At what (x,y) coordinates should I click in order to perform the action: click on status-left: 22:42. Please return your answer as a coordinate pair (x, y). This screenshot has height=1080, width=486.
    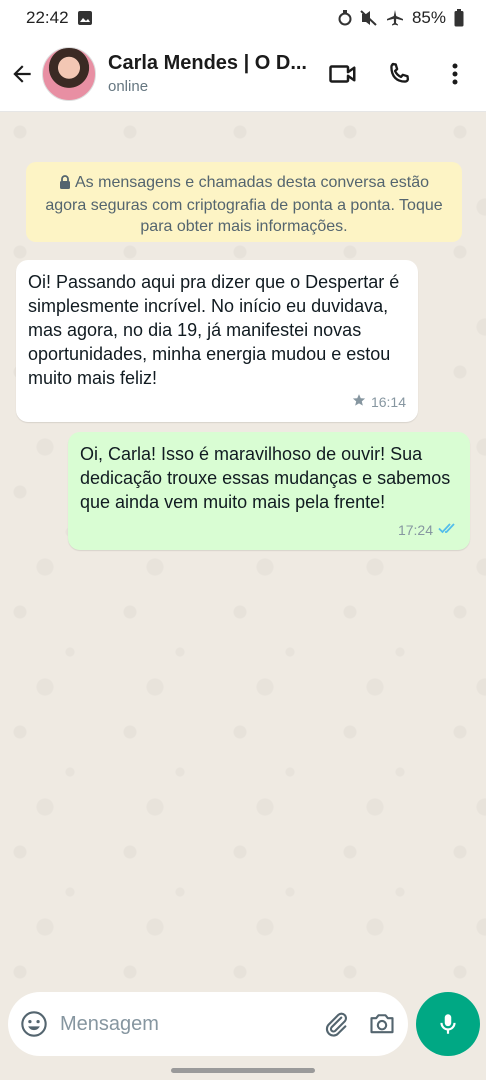
    Looking at the image, I should click on (59, 18).